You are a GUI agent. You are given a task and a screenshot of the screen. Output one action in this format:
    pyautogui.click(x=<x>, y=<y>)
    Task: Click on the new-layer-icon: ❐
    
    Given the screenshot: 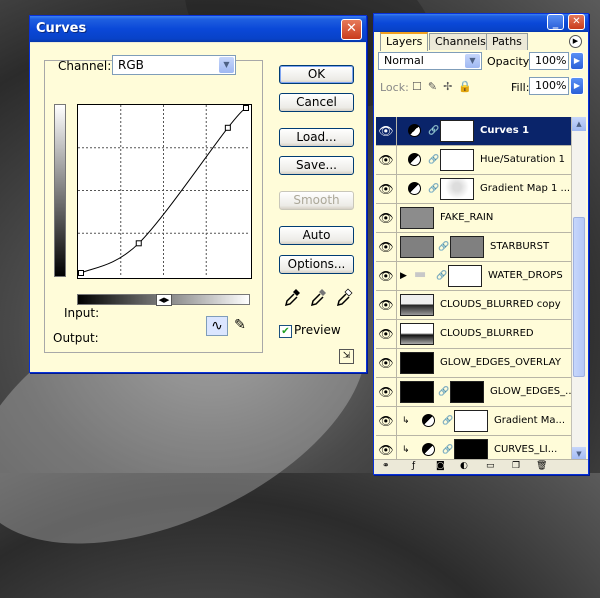 What is the action you would take?
    pyautogui.click(x=516, y=466)
    